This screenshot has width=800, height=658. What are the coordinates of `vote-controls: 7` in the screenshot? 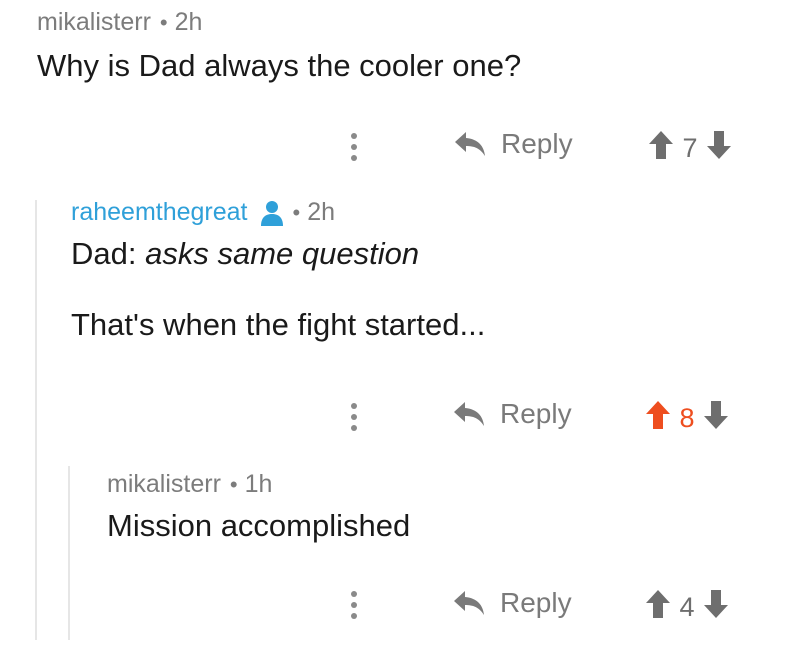 It's located at (690, 148).